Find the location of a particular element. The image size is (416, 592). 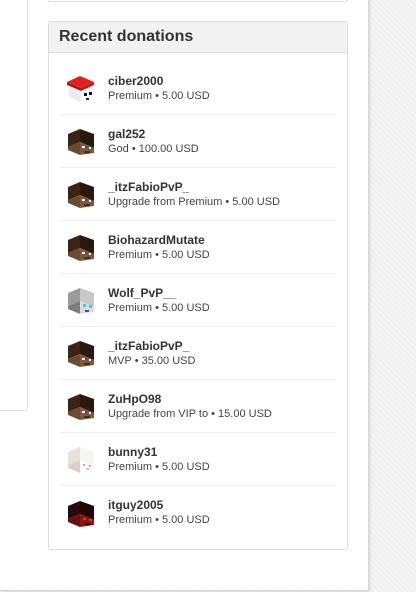

donation-detail: God • 100.00 USD is located at coordinates (153, 149).